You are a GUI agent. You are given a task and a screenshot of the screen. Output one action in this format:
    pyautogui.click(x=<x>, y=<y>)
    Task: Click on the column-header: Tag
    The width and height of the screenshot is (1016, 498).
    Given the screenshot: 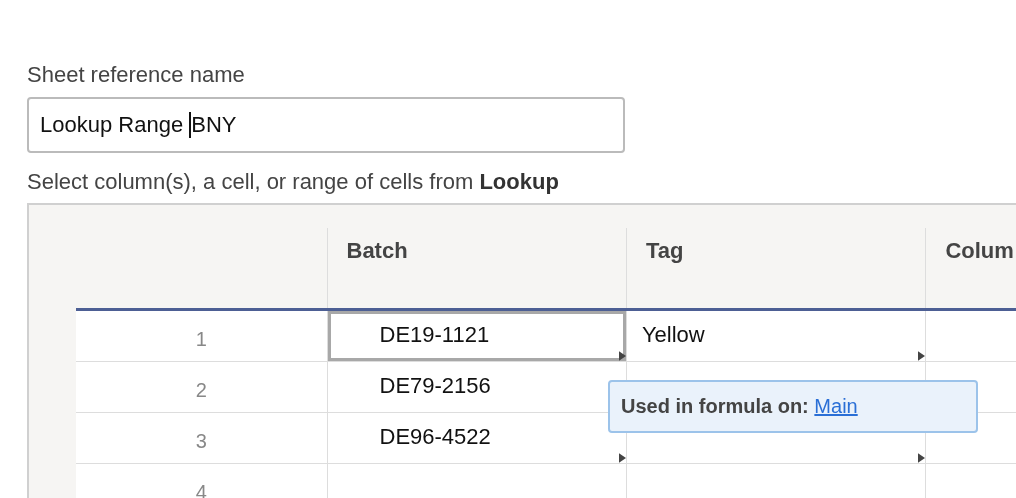 What is the action you would take?
    pyautogui.click(x=664, y=250)
    